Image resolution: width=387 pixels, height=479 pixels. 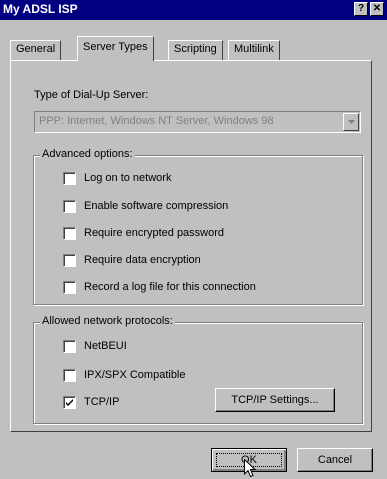 What do you see at coordinates (156, 206) in the screenshot?
I see `software-compression-label: Enable software compression` at bounding box center [156, 206].